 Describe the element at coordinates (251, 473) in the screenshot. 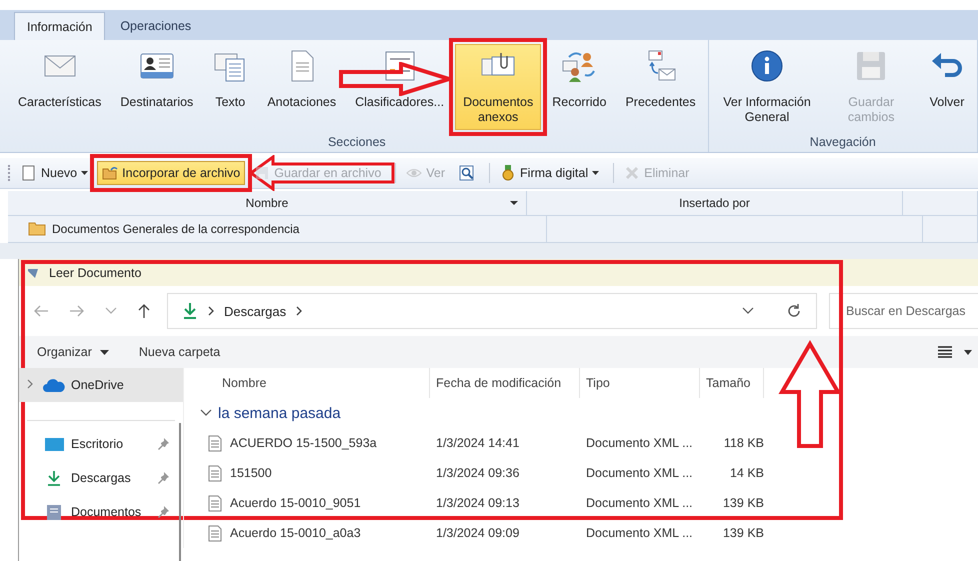

I see `file-name: 151500` at that location.